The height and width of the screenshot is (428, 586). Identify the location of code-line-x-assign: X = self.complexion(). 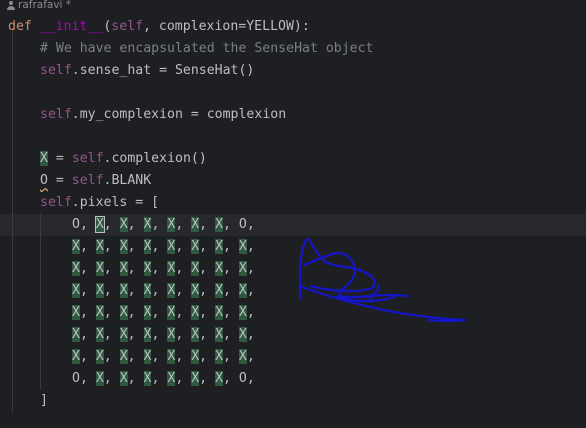
(123, 159).